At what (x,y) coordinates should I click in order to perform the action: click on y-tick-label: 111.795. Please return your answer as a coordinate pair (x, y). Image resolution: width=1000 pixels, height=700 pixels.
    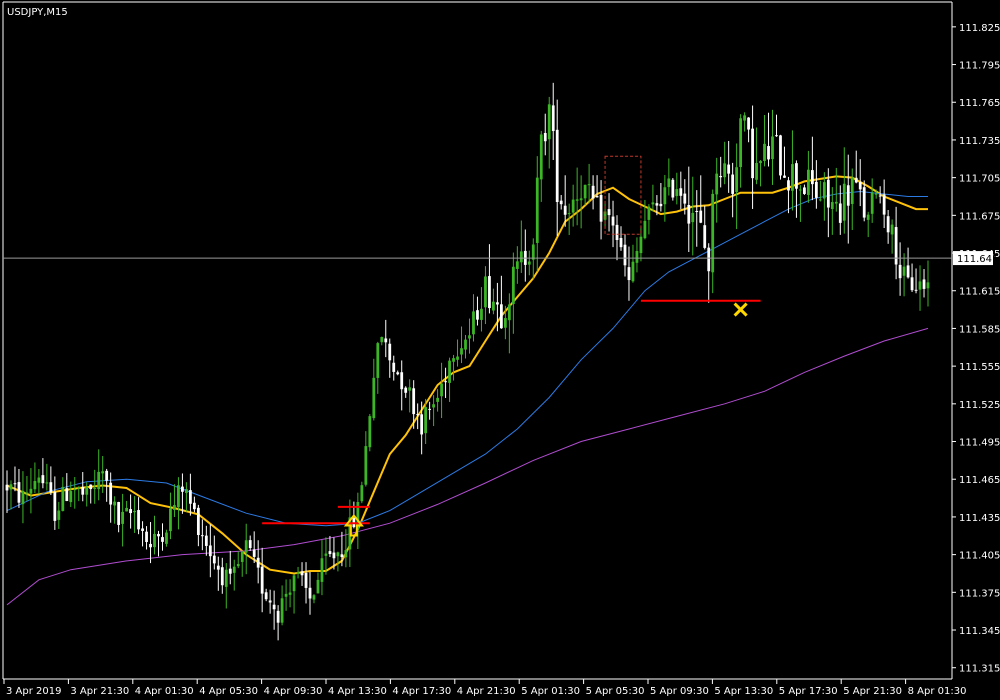
    Looking at the image, I should click on (979, 66).